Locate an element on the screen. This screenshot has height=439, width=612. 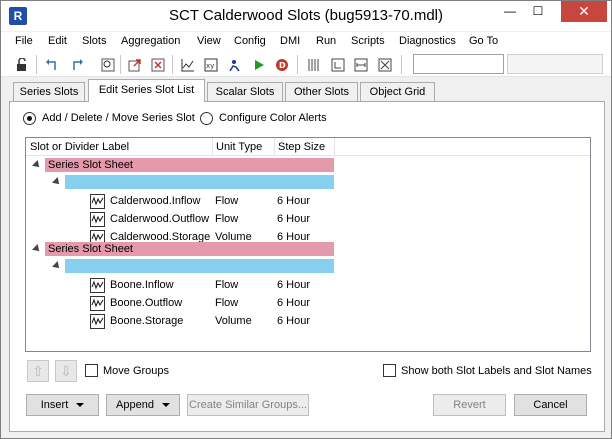
minimize-button: — is located at coordinates (510, 11).